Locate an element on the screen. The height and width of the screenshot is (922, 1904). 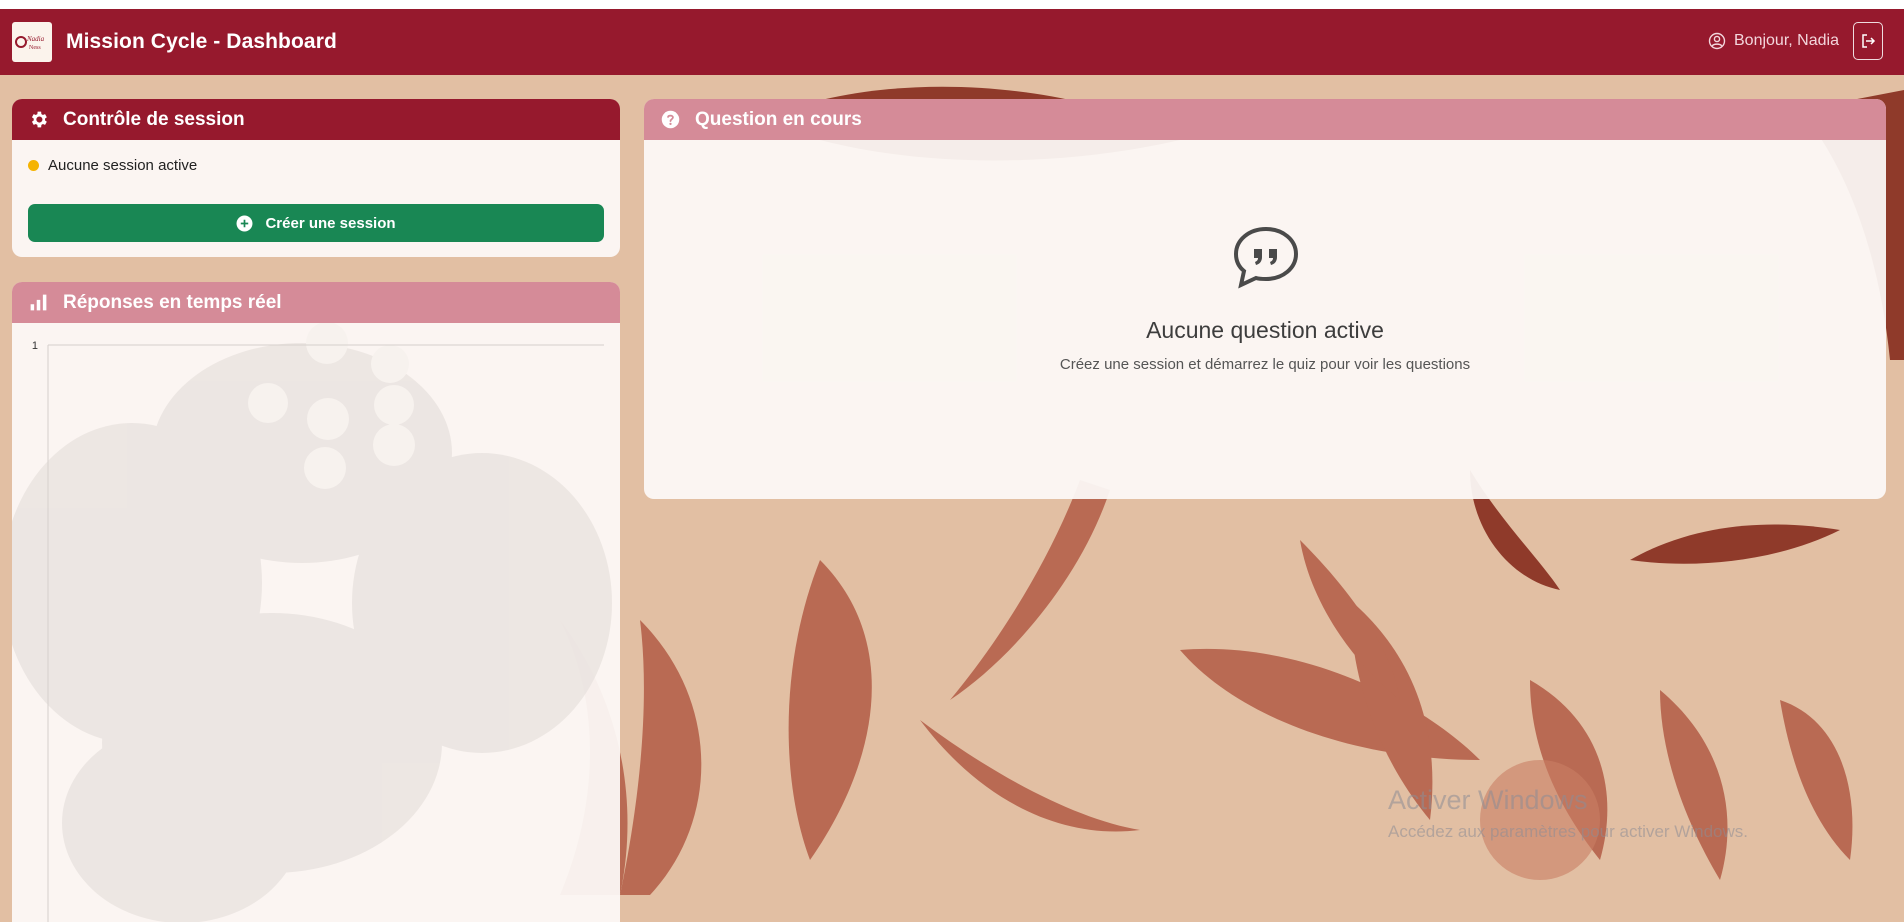
responses-card-header: Réponses en temps réel is located at coordinates (316, 302).